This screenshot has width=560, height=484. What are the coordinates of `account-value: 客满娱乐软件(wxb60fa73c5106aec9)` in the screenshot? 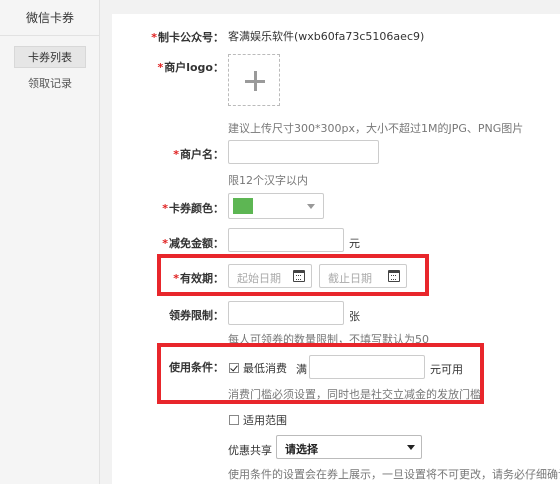 It's located at (326, 36).